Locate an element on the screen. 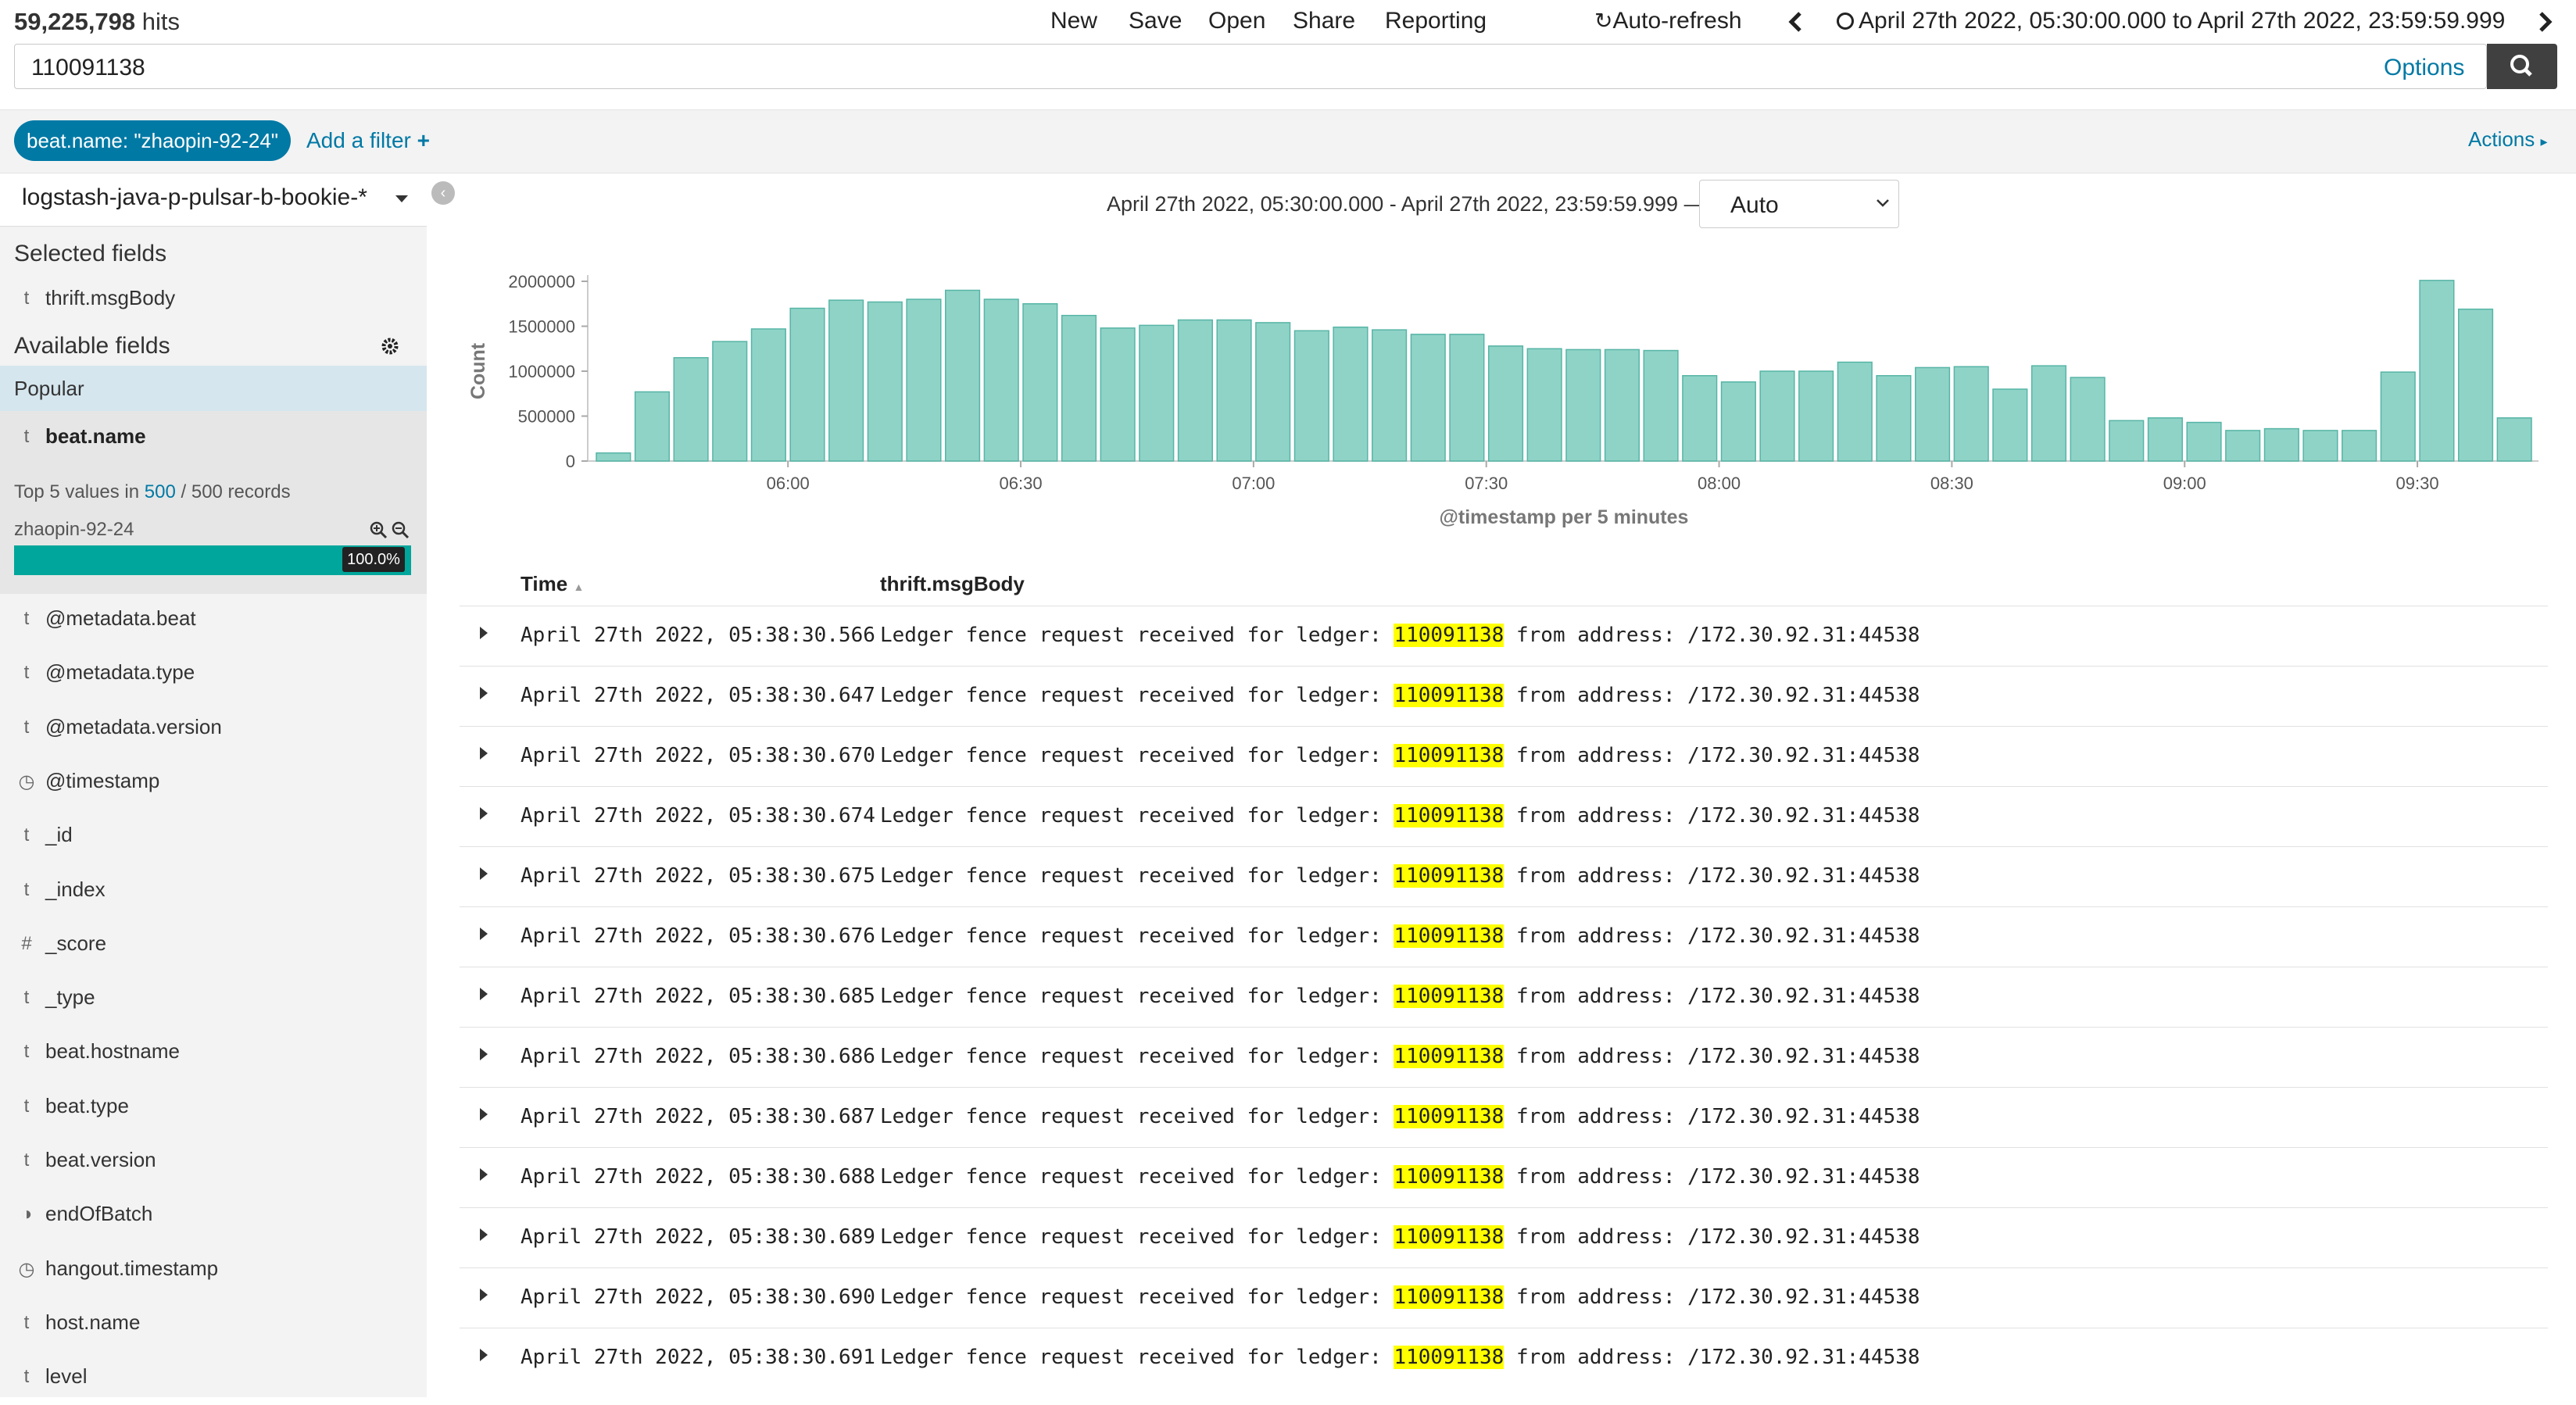  field-endofbatch: ◑ endOfBatch is located at coordinates (213, 1215).